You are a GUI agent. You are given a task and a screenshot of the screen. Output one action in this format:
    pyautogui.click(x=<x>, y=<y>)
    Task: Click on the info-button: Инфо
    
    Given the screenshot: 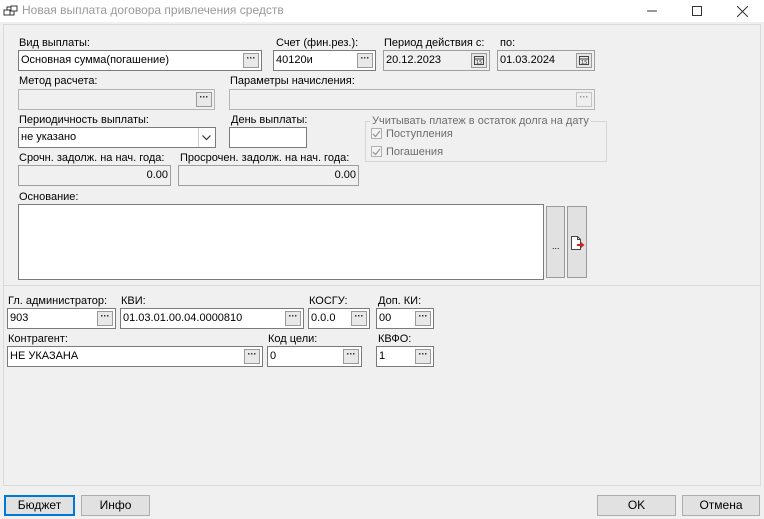 What is the action you would take?
    pyautogui.click(x=115, y=505)
    